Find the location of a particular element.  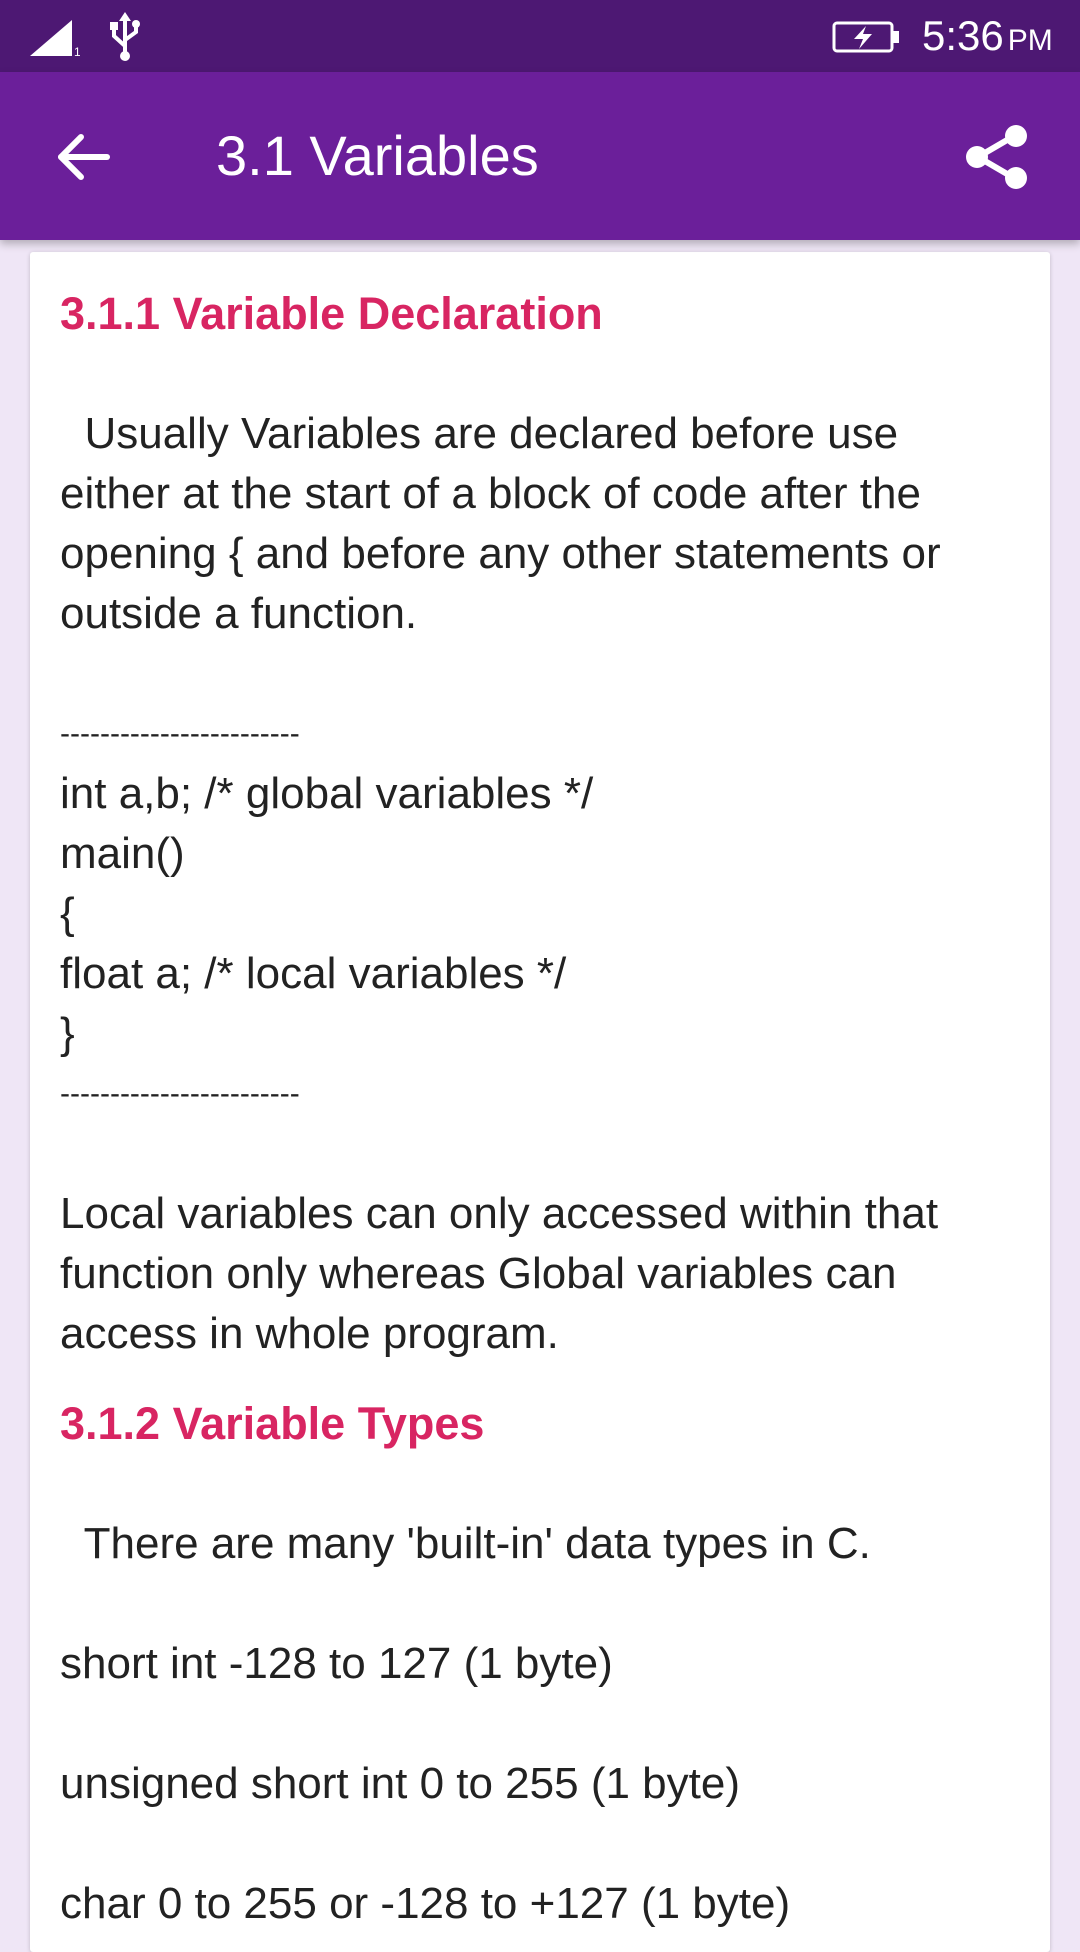

back-button is located at coordinates (83, 157).